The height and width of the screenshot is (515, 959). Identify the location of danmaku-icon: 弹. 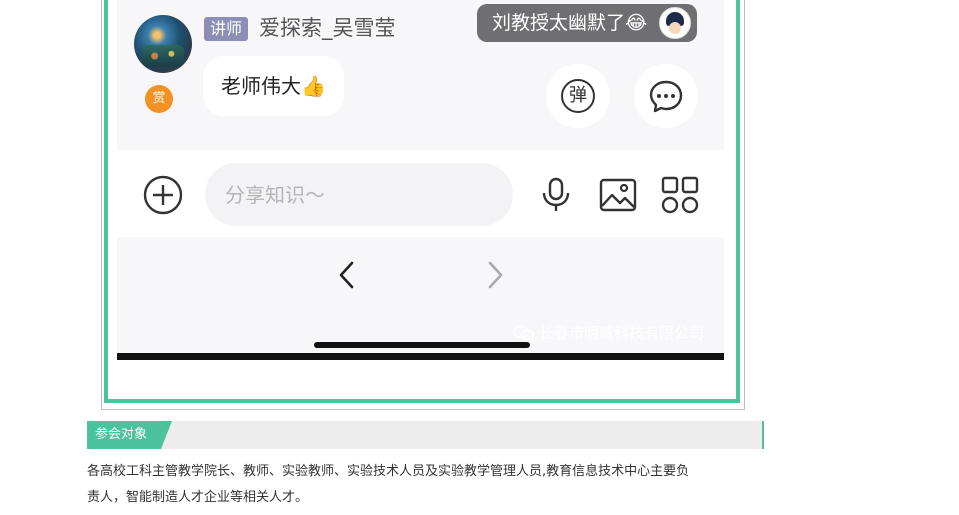
(578, 96).